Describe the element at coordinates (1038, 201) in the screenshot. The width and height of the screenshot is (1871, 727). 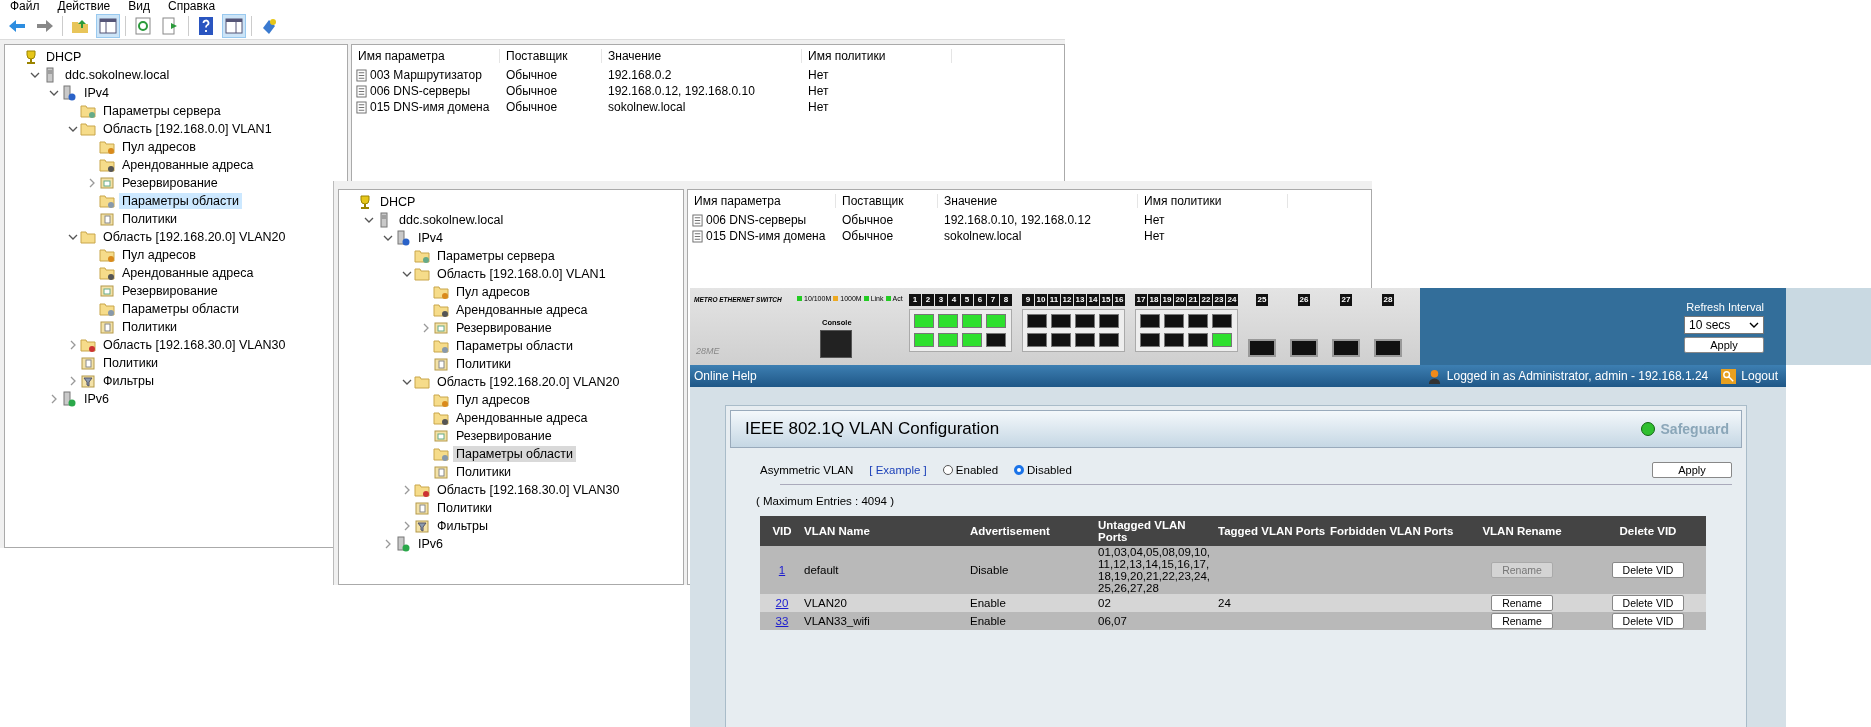
I see `column-header: Значение` at that location.